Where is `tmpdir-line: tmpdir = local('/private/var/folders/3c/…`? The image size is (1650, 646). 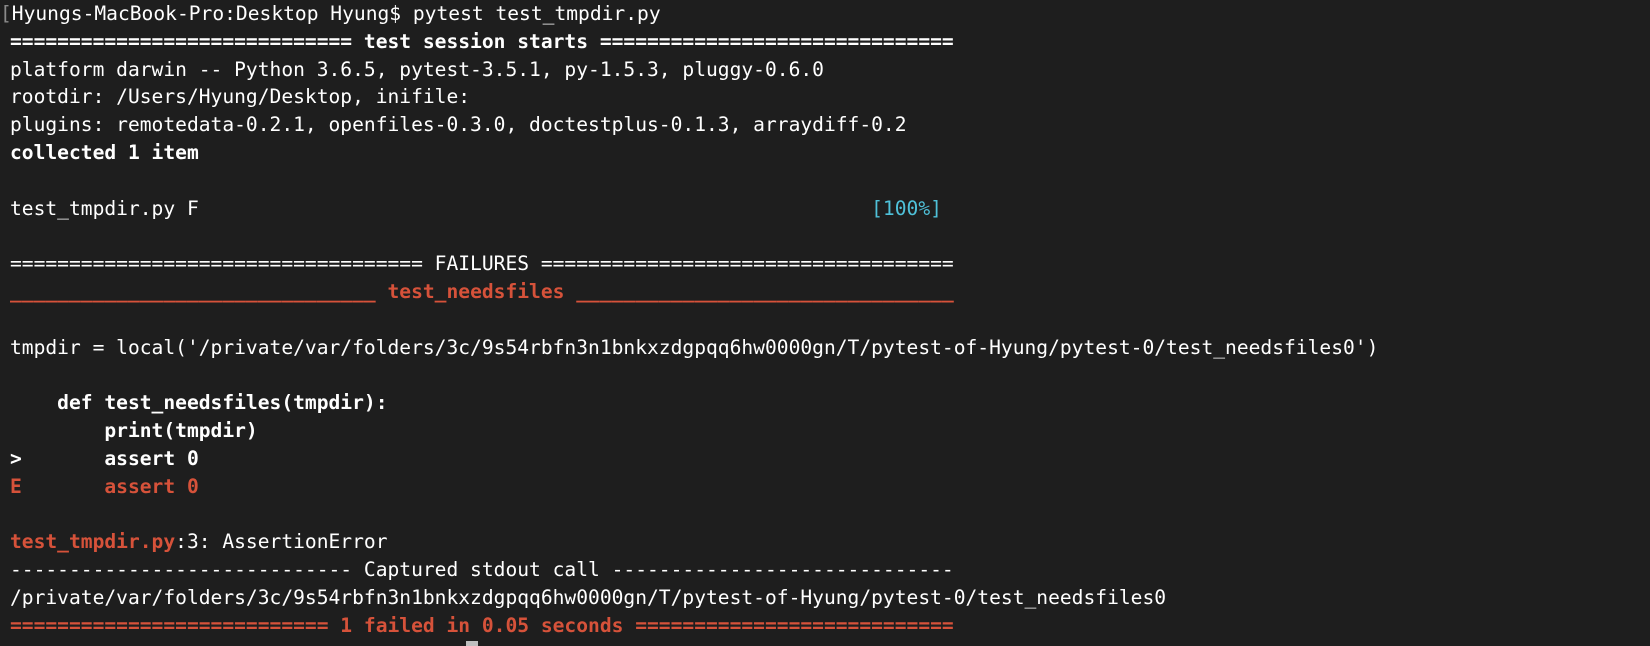 tmpdir-line: tmpdir = local('/private/var/folders/3c/… is located at coordinates (694, 347).